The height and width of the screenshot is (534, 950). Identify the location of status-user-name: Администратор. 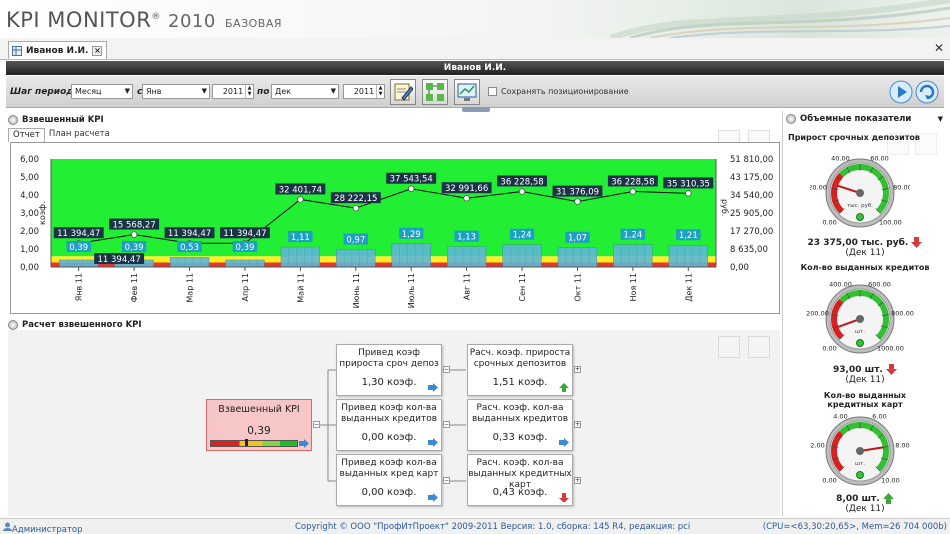
(47, 529).